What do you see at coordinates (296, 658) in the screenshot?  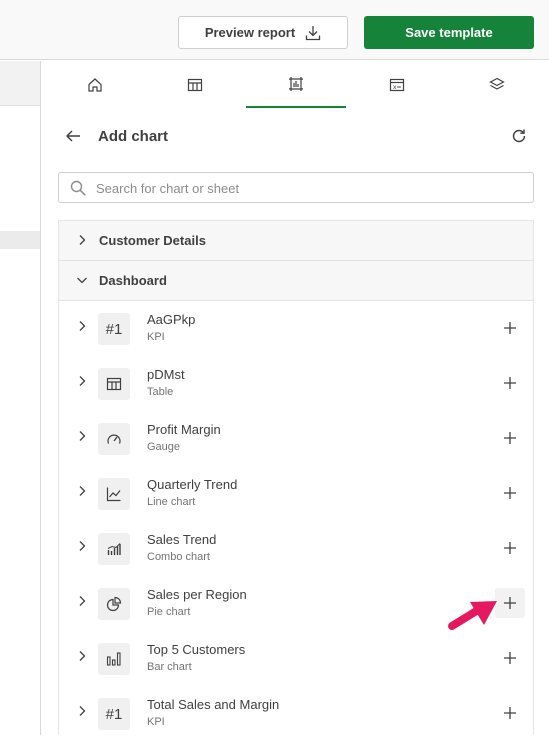 I see `list-item: Top 5 Customers Bar chart` at bounding box center [296, 658].